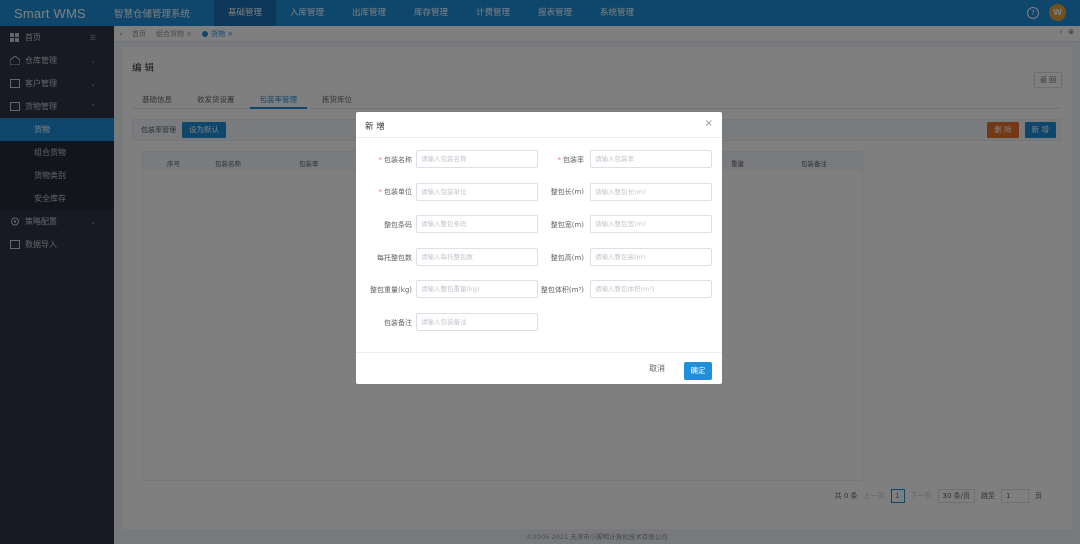  I want to click on package-barcode-input: 请输入整包条码, so click(477, 224).